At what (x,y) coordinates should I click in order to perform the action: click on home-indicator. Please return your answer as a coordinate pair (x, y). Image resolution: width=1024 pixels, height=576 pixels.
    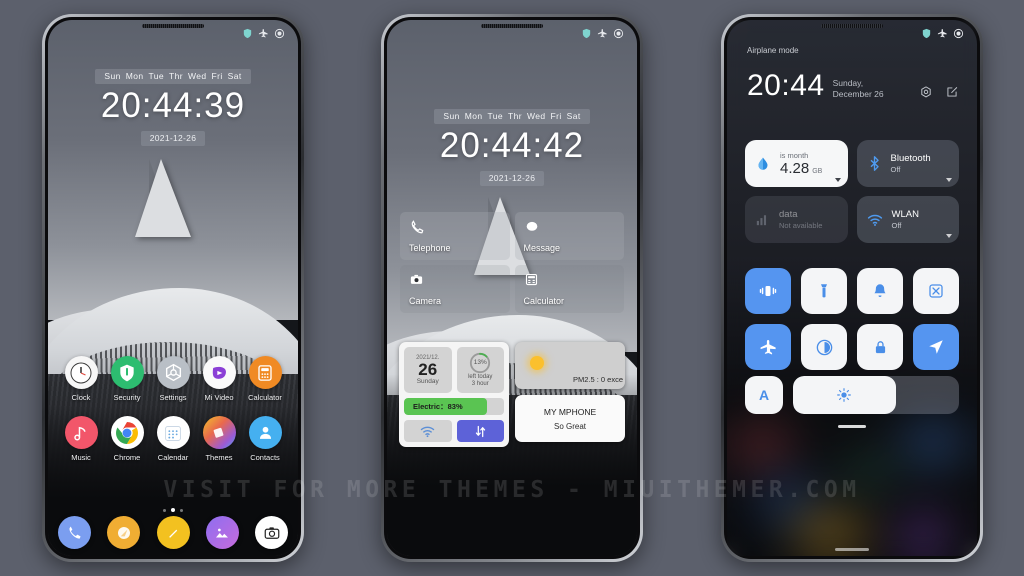
    Looking at the image, I should click on (852, 549).